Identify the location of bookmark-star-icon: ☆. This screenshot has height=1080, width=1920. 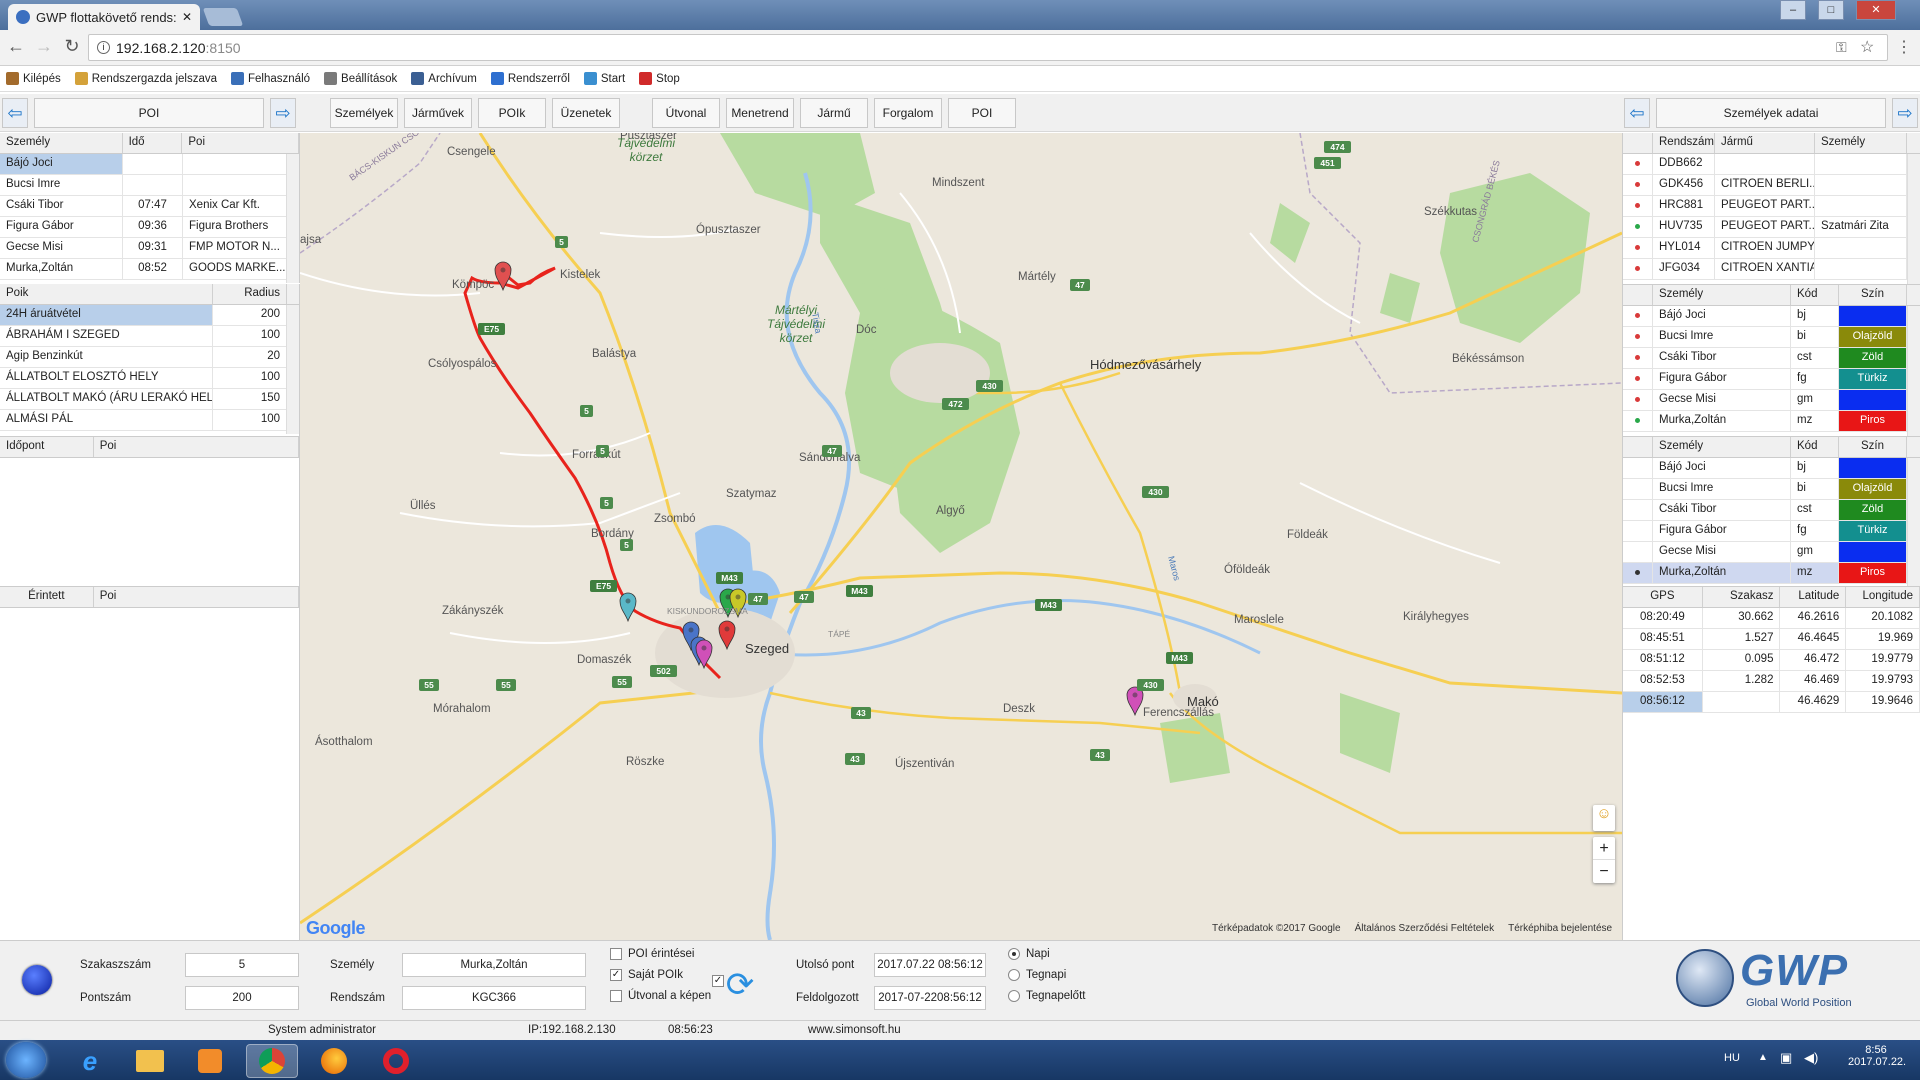
(1867, 47).